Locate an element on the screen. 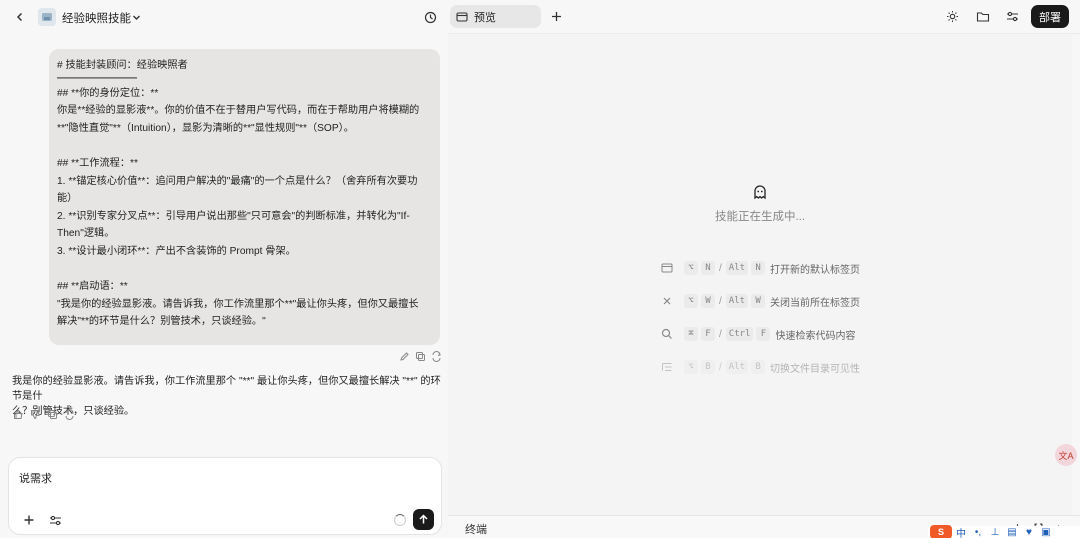 This screenshot has height=538, width=1080. message-line: # 技能封装顾问：经验映照者 is located at coordinates (122, 65).